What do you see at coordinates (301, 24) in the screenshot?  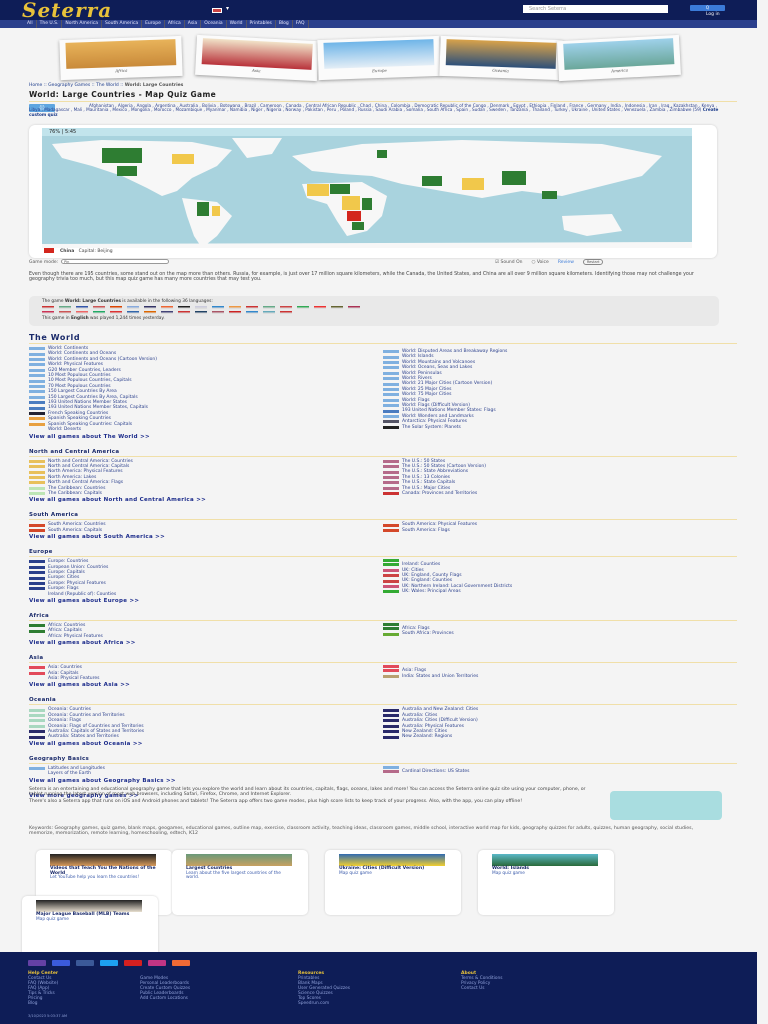 I see `nav-item-faq: FAQ` at bounding box center [301, 24].